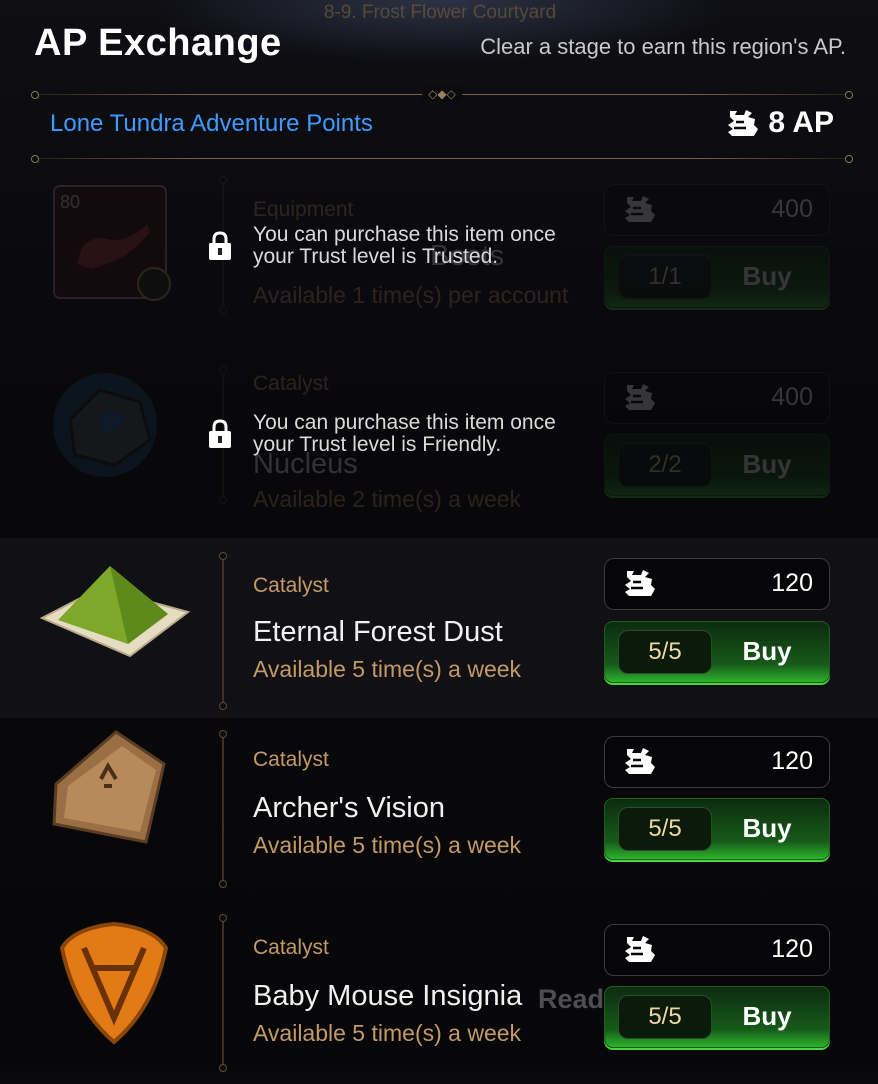  What do you see at coordinates (158, 43) in the screenshot?
I see `page-title: AP Exchange` at bounding box center [158, 43].